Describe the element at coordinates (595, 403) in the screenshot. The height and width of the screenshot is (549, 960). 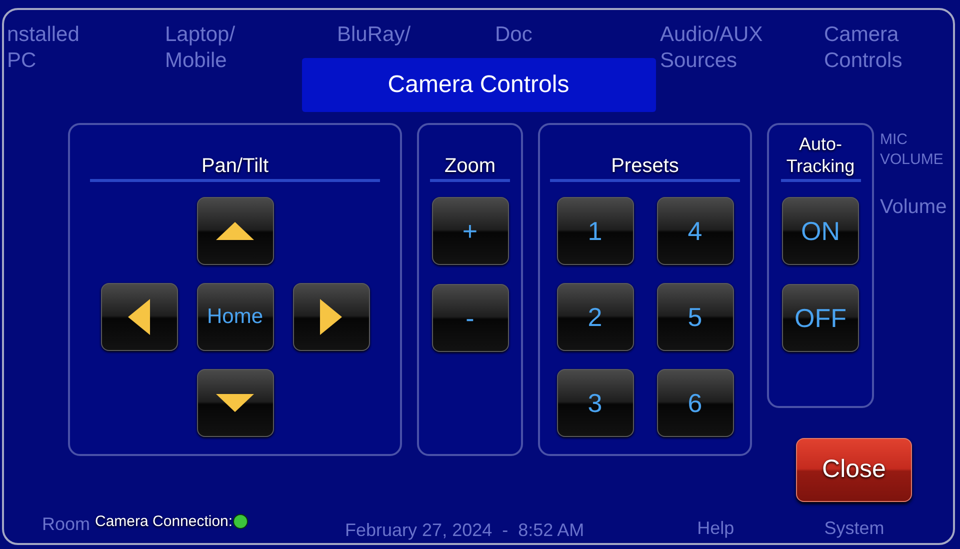
I see `preset-button: 3` at that location.